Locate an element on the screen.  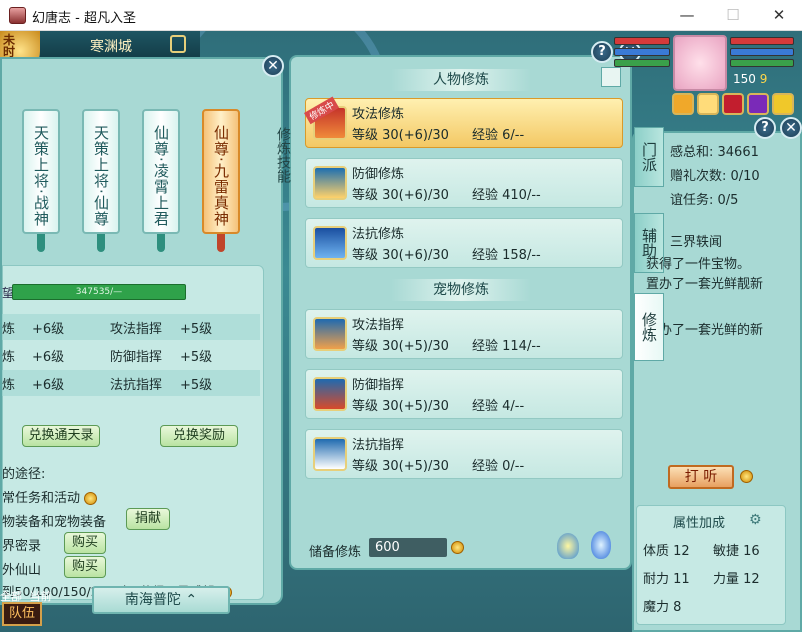
title-scroll-1: 天策上将·战神 is located at coordinates (41, 171).